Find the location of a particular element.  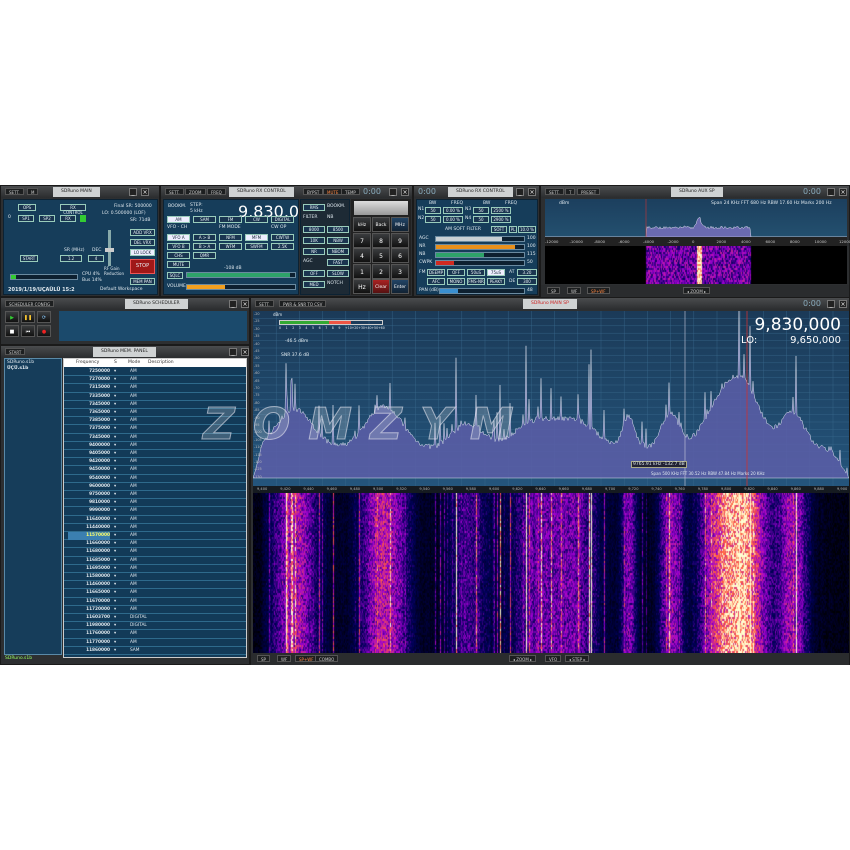

bar-nr is located at coordinates (480, 247).